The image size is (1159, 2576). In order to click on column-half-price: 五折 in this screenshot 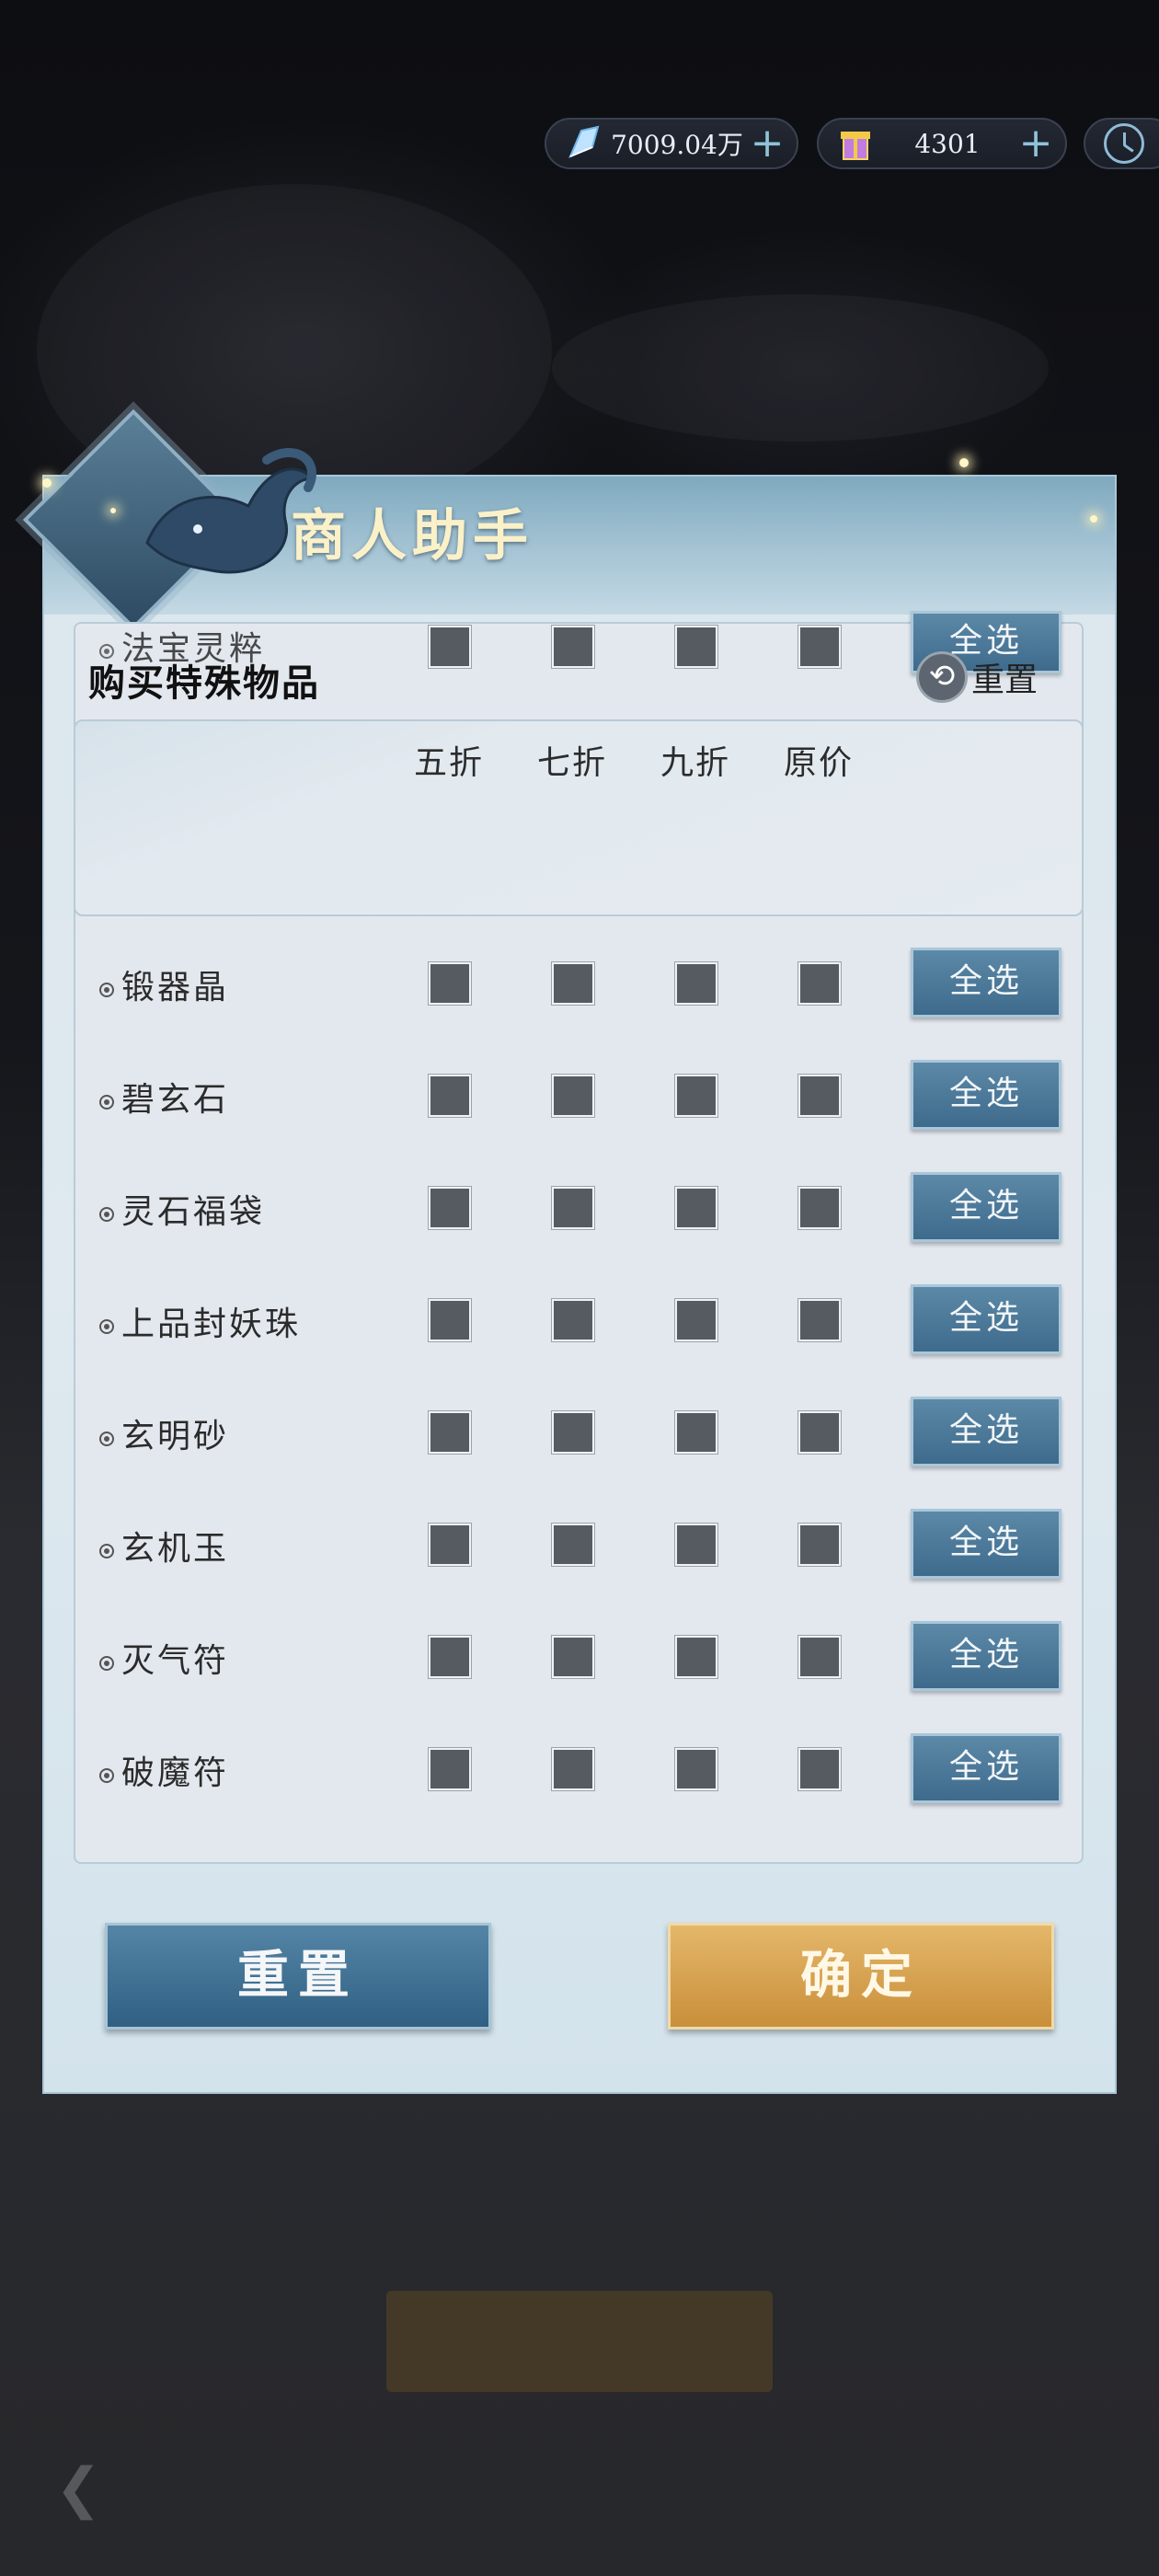, I will do `click(449, 763)`.